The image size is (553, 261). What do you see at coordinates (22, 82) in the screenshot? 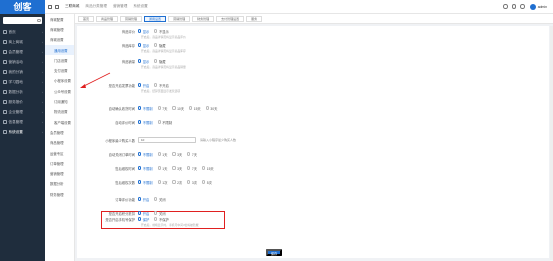
I see `sidebar-item: 学习园地 ›` at bounding box center [22, 82].